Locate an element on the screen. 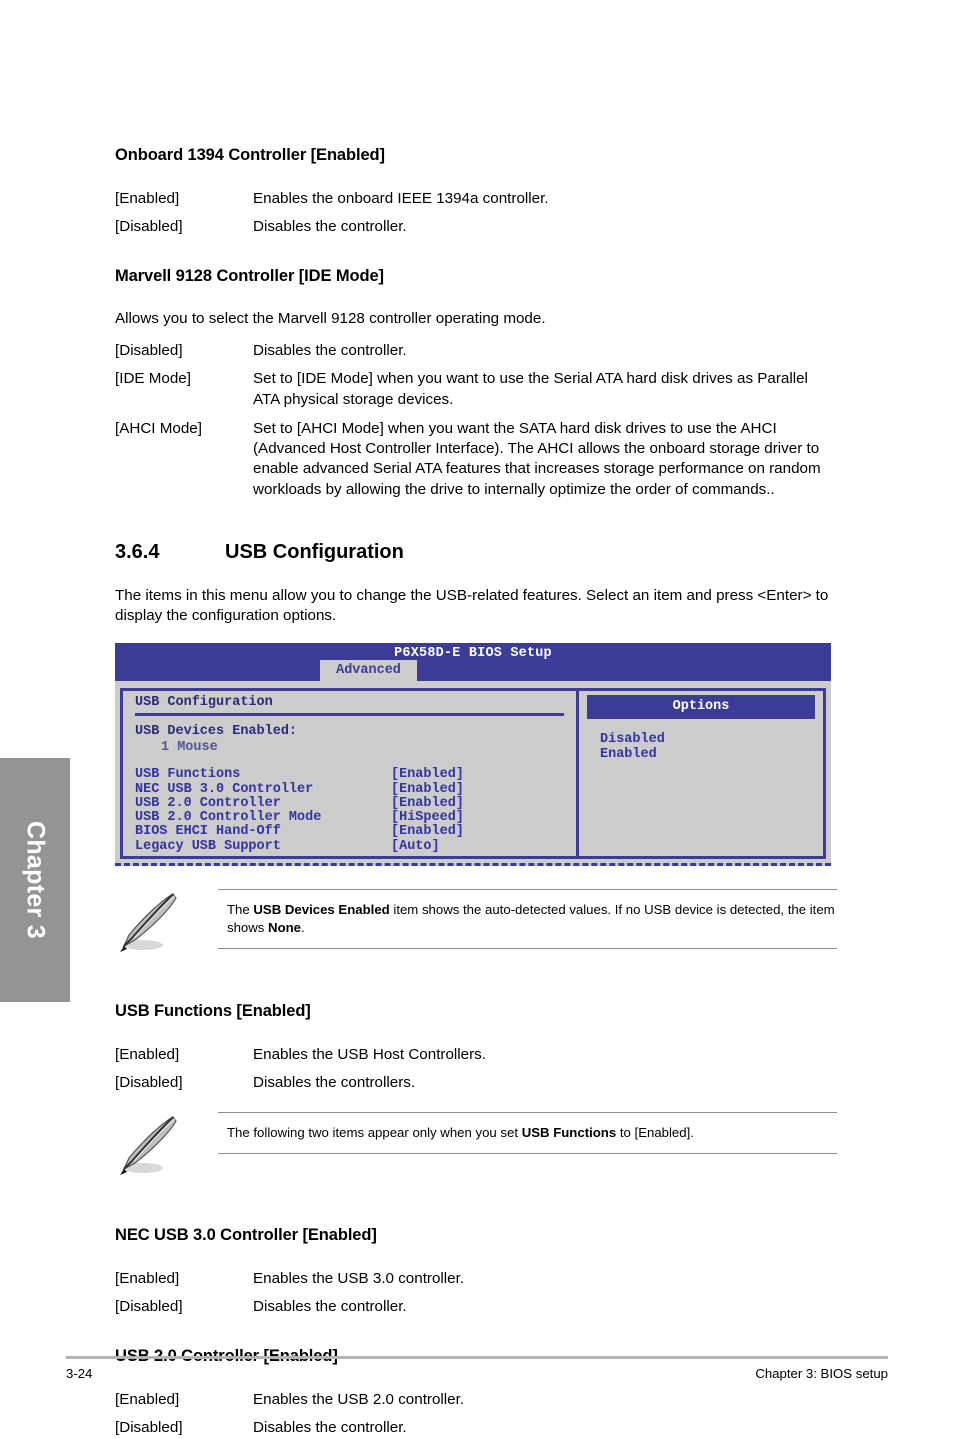 Image resolution: width=954 pixels, height=1439 pixels. bios-item-label: USB 2.0 Controller Mode is located at coordinates (228, 818).